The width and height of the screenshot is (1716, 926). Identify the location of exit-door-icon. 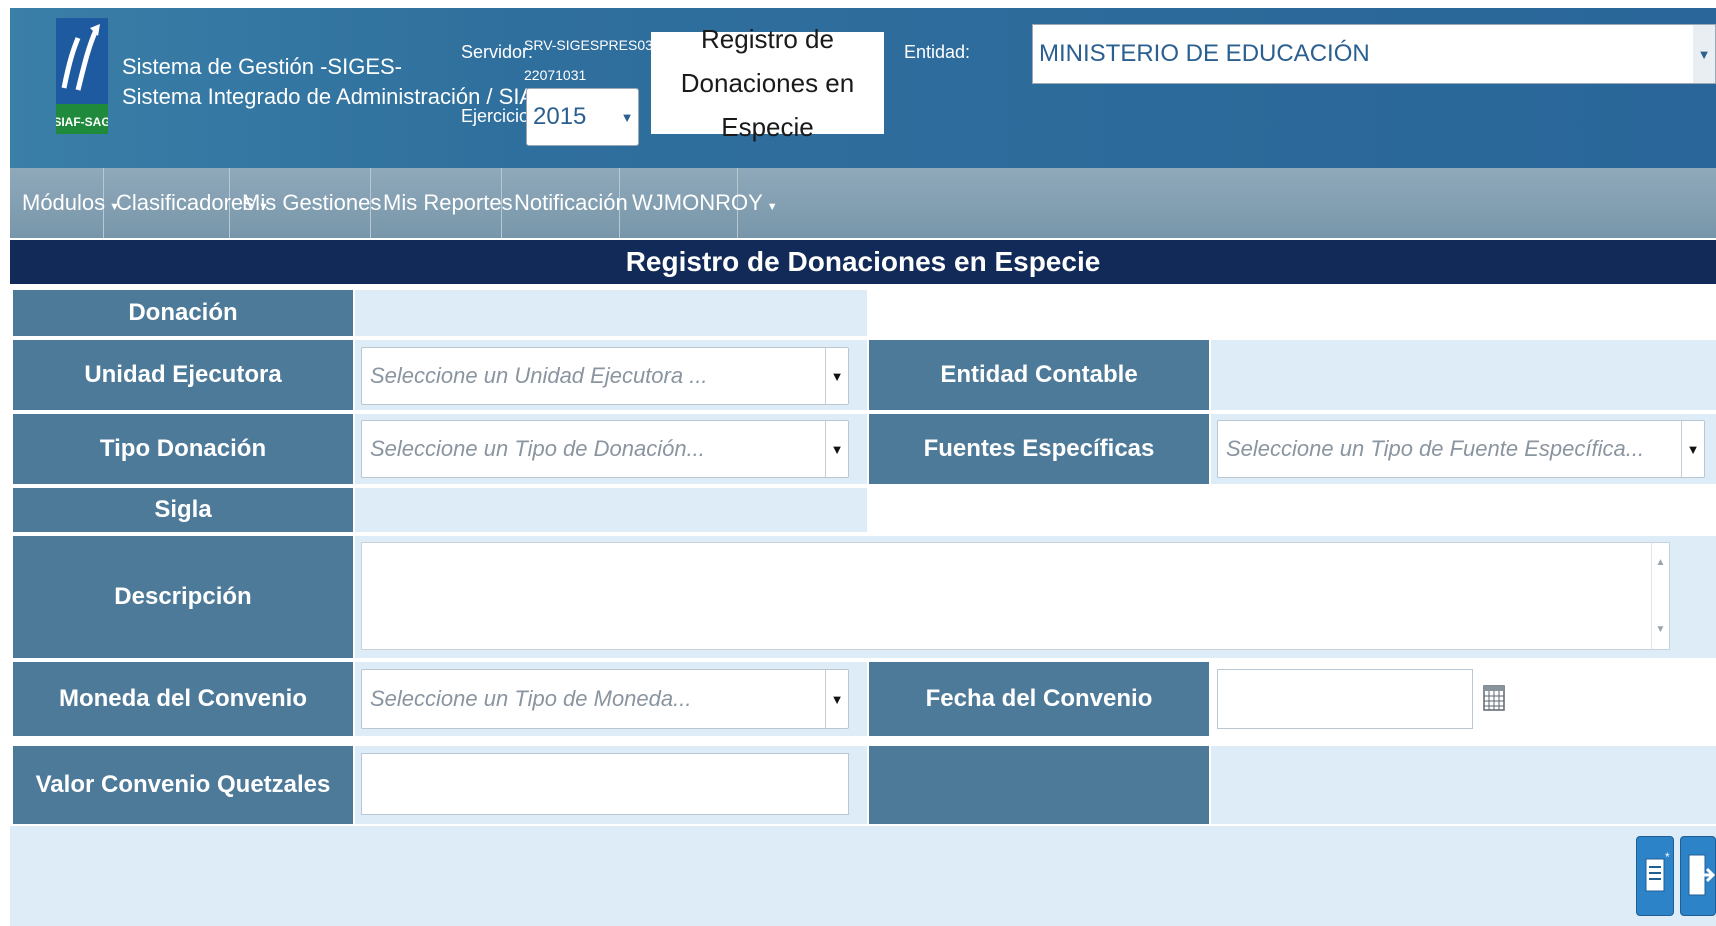
(1702, 875).